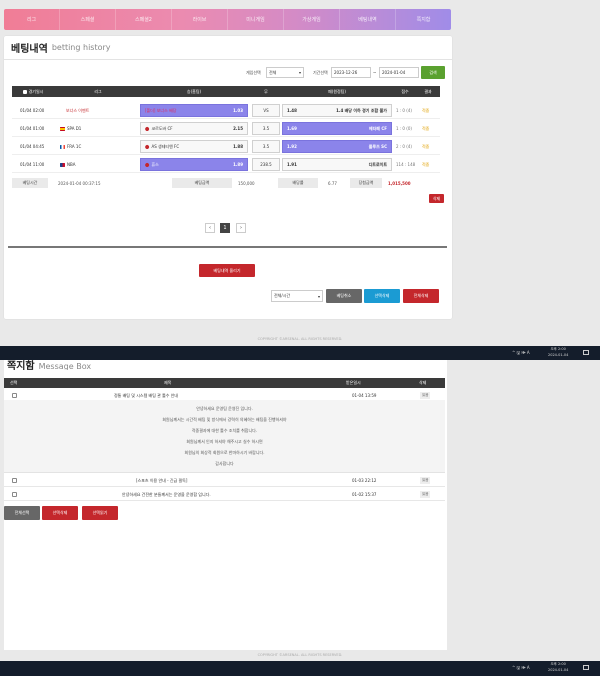 Image resolution: width=600 pixels, height=676 pixels. Describe the element at coordinates (382, 296) in the screenshot. I see `select-delete-button: 선택삭제` at that location.